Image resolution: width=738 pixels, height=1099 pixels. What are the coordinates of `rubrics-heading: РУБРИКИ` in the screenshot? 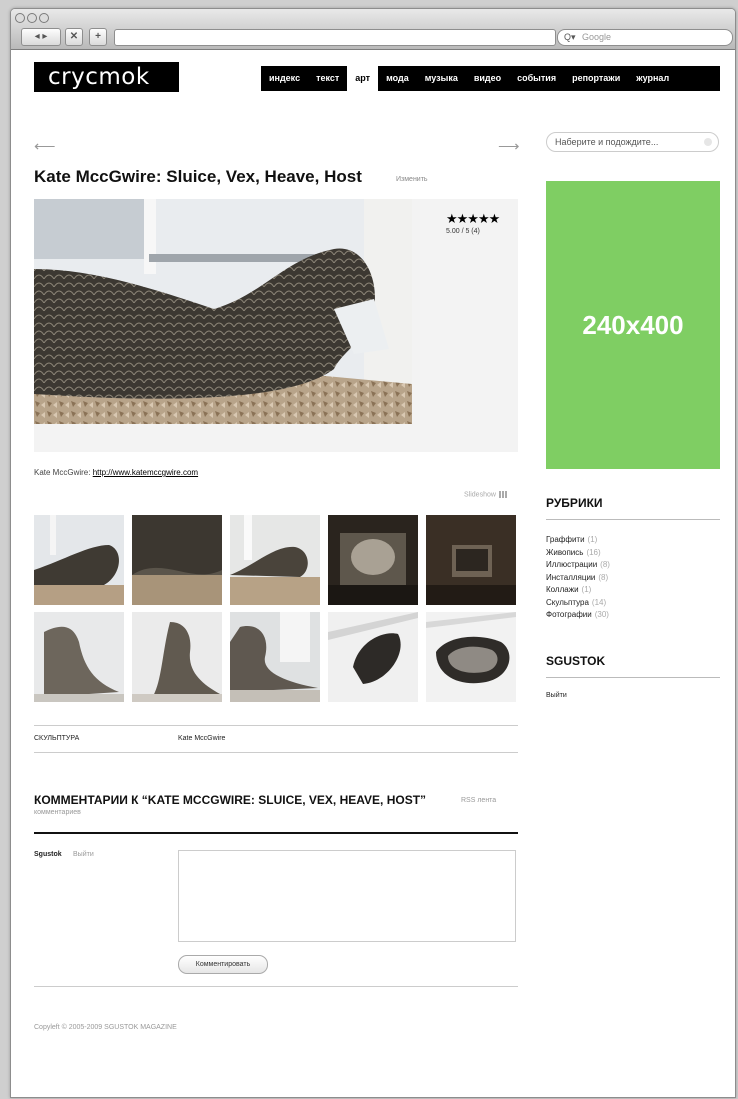 It's located at (574, 503).